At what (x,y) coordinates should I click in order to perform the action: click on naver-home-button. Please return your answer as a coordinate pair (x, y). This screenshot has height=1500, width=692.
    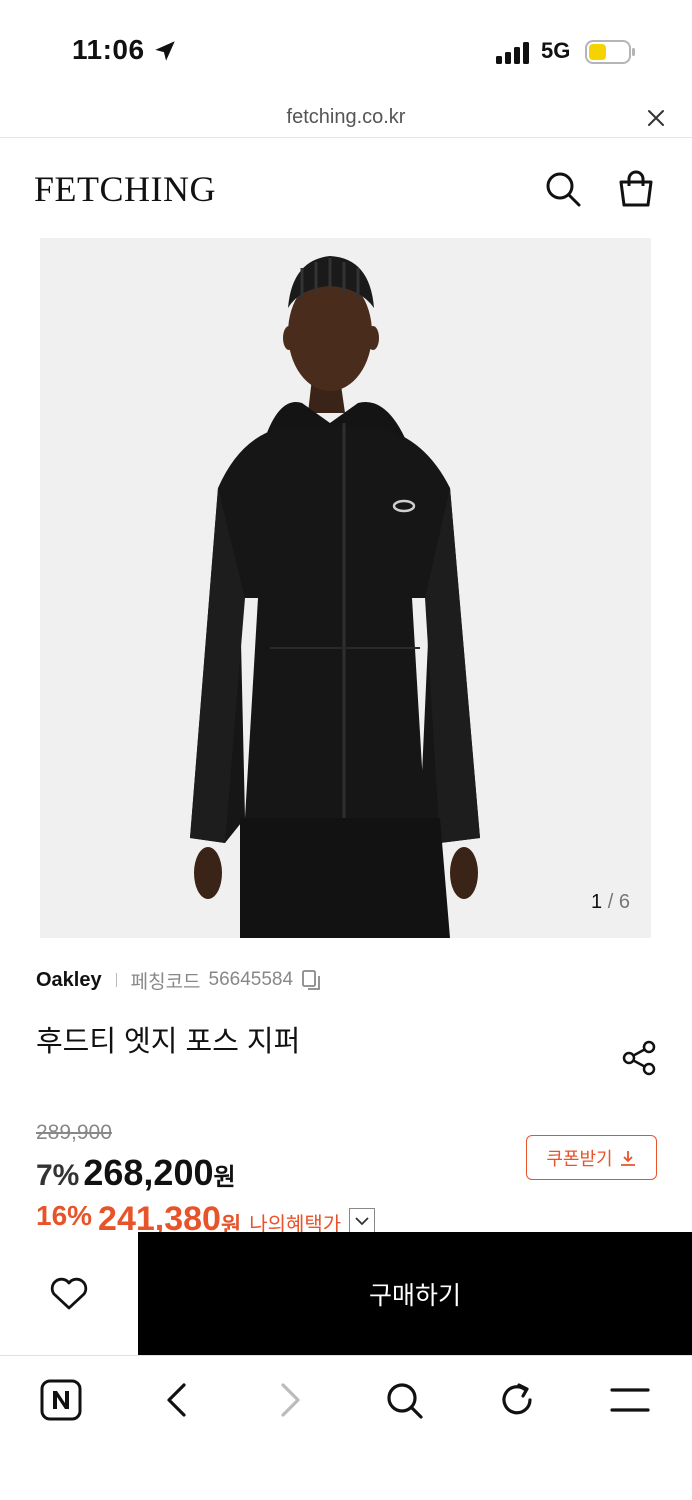
    Looking at the image, I should click on (61, 1400).